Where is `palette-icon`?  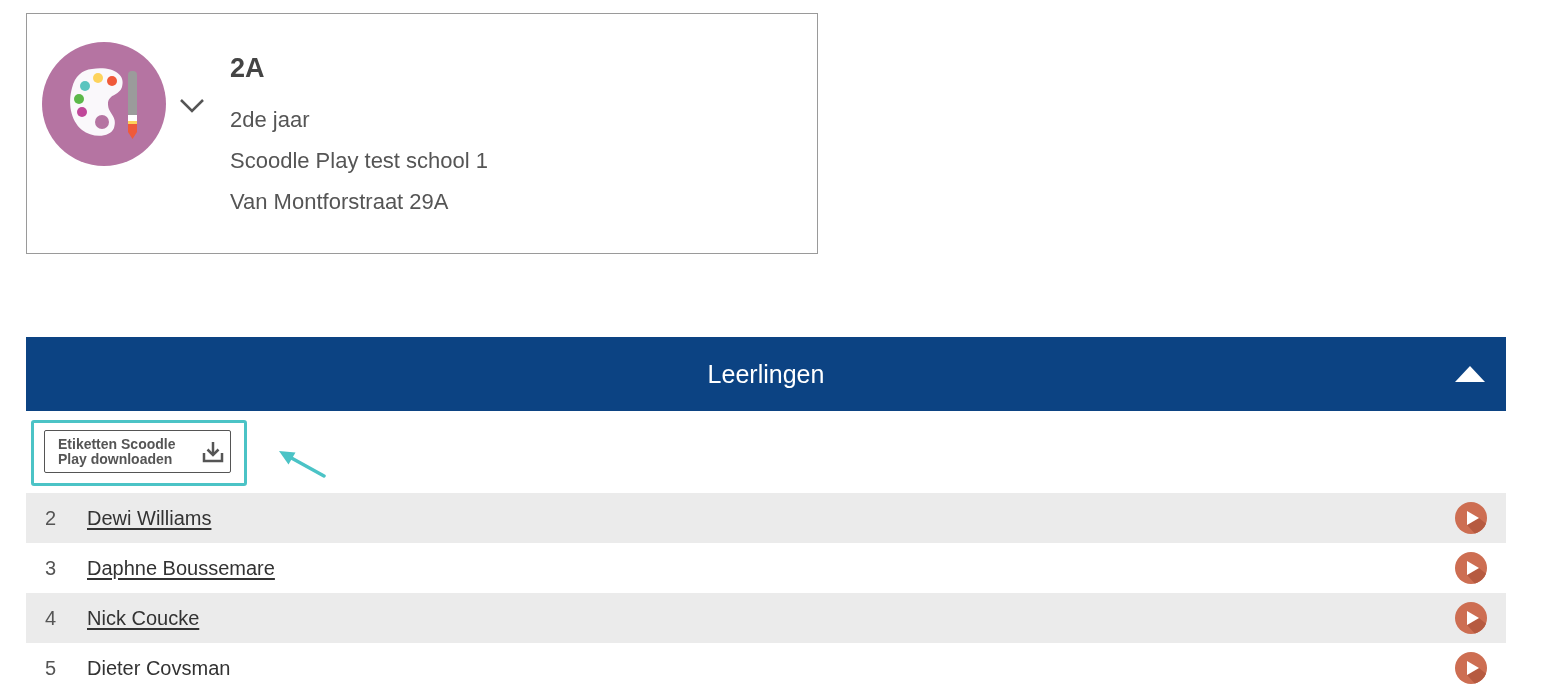
palette-icon is located at coordinates (104, 104).